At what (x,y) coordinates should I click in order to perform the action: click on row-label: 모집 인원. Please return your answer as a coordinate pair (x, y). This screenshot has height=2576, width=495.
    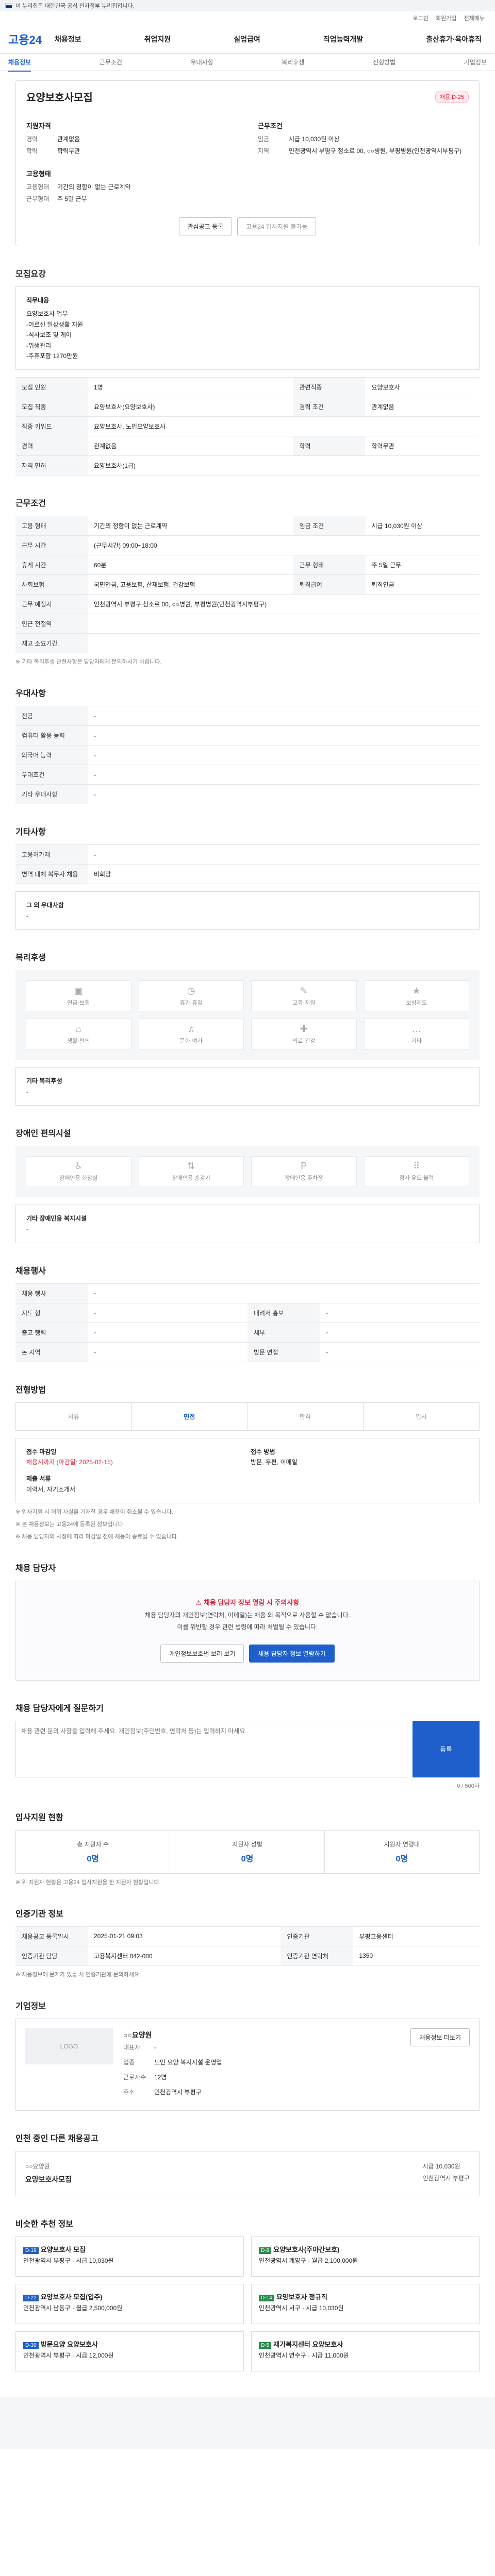
    Looking at the image, I should click on (51, 388).